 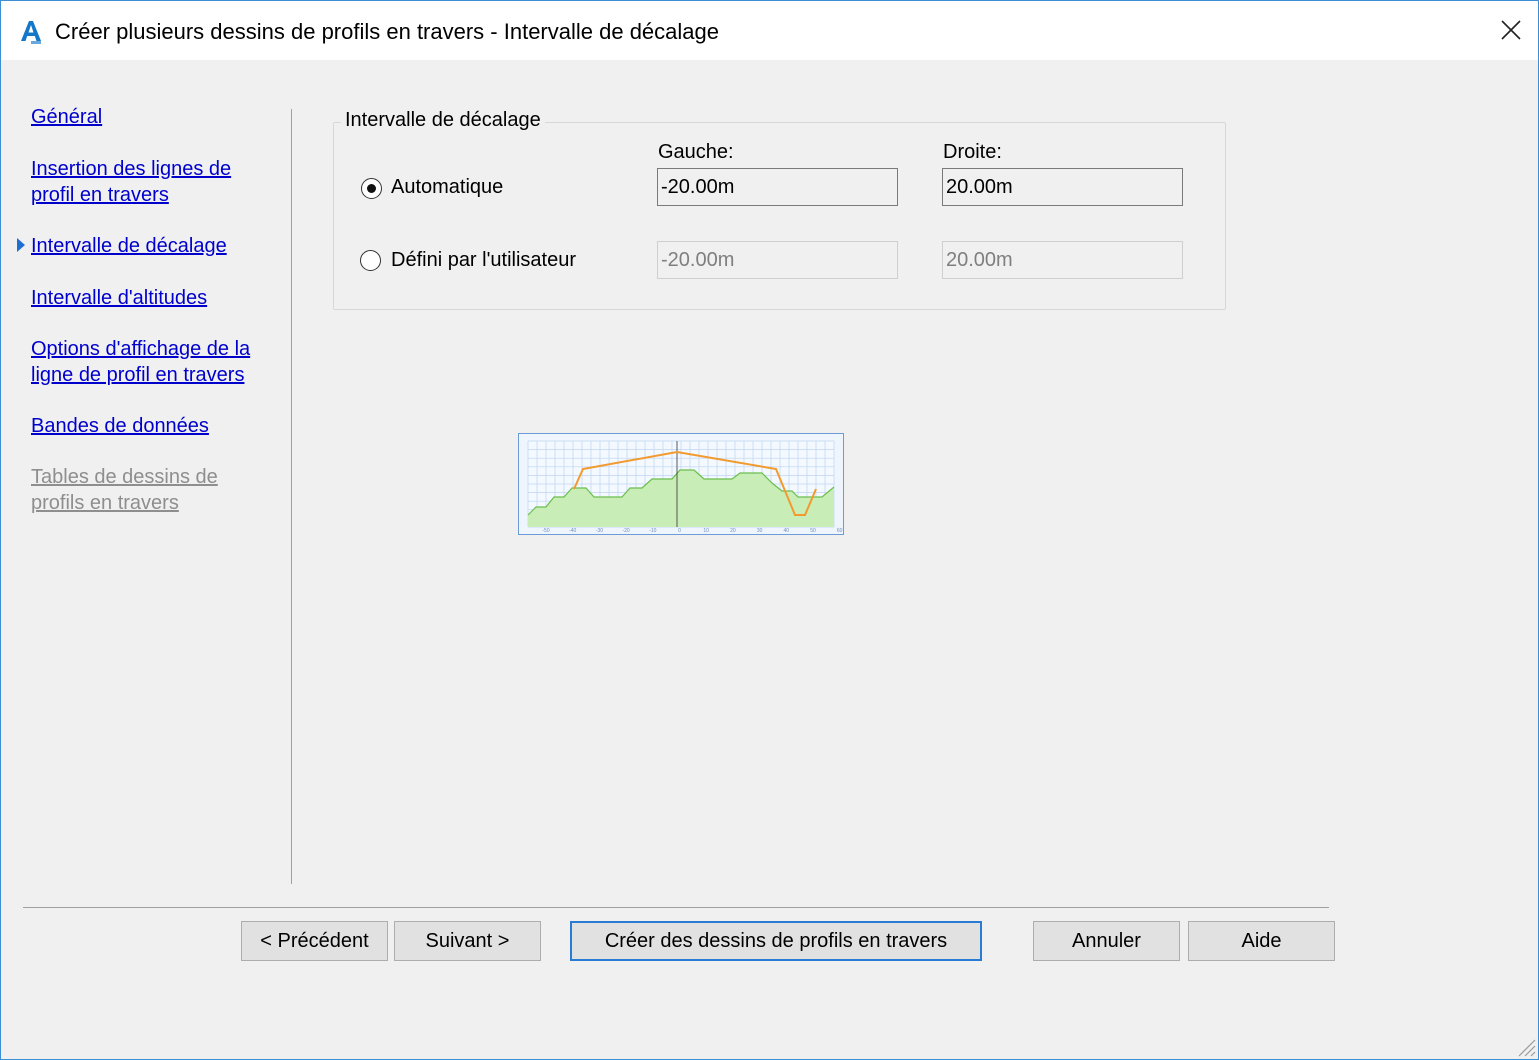 I want to click on automatic-left-field, so click(x=777, y=187).